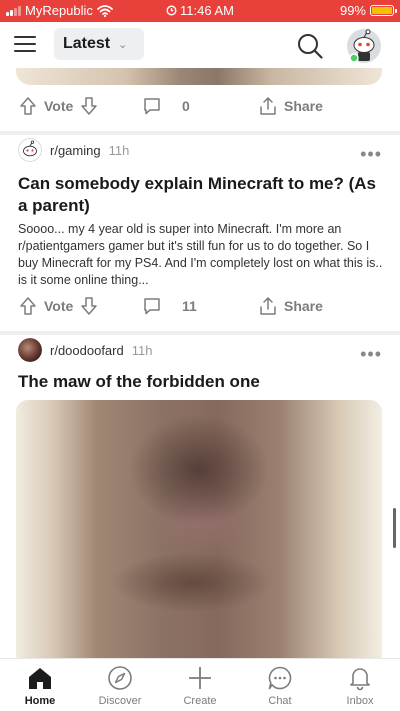  What do you see at coordinates (186, 106) in the screenshot?
I see `comment-count: 0` at bounding box center [186, 106].